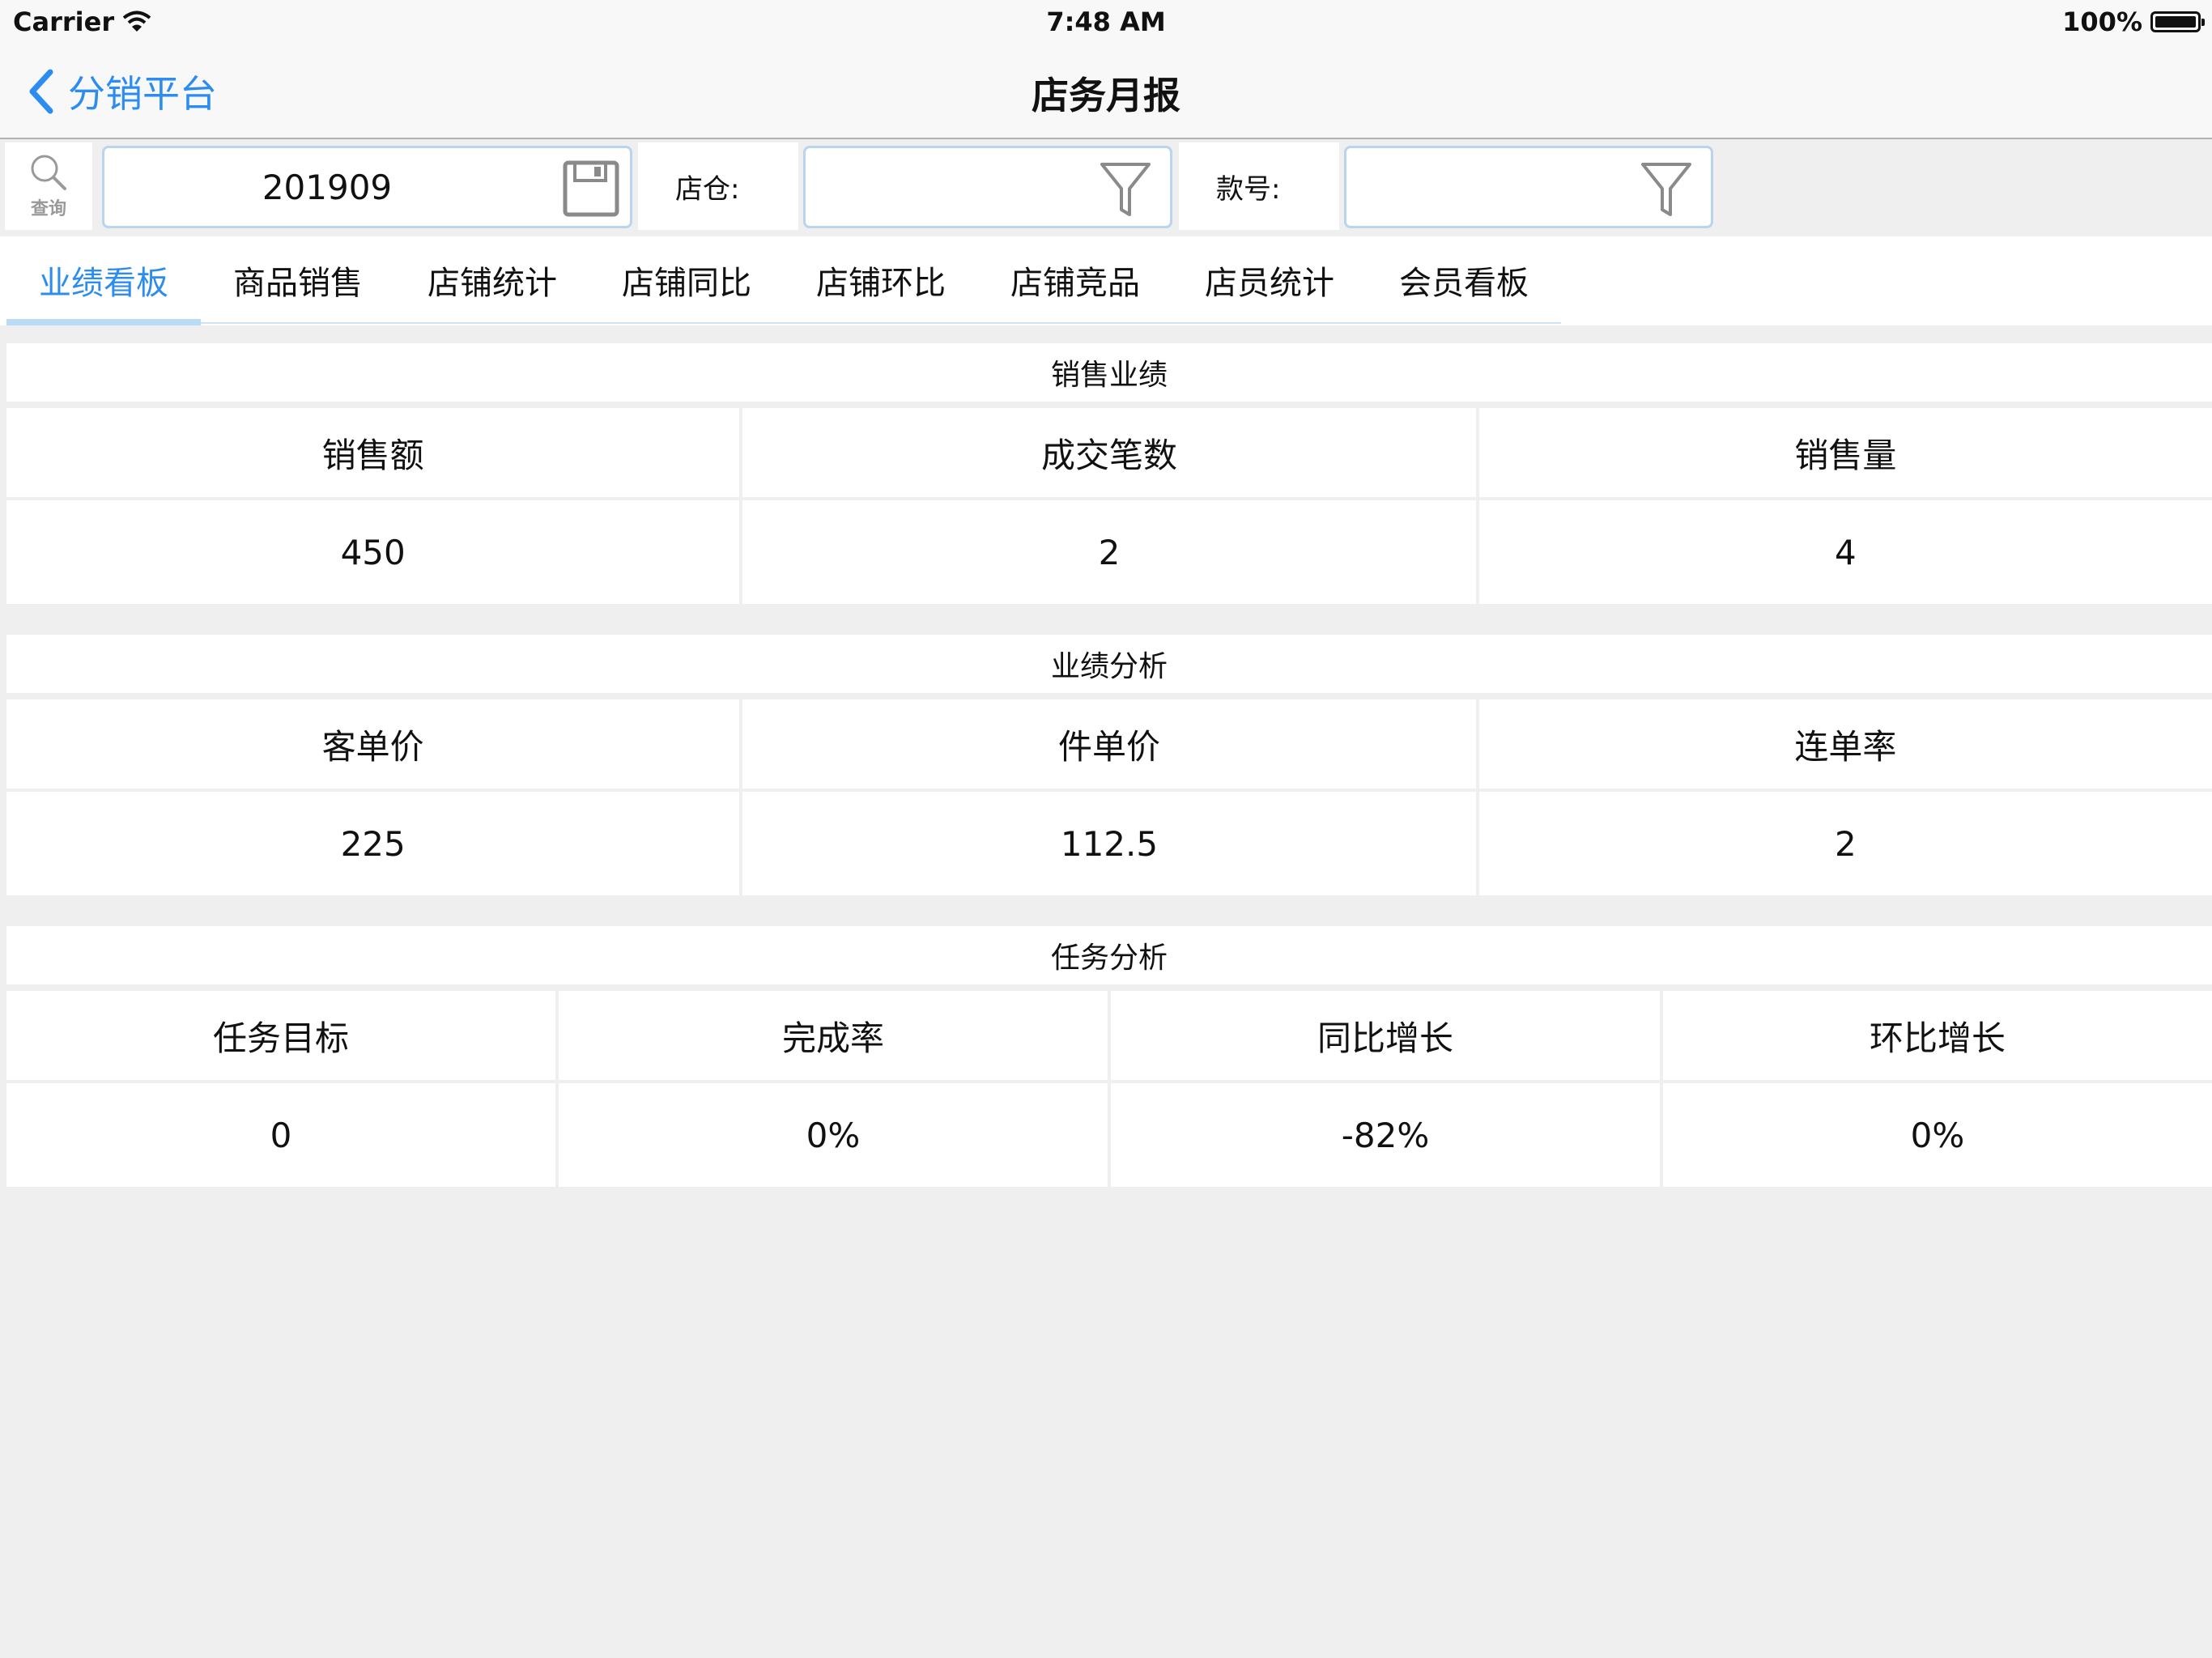 Image resolution: width=2212 pixels, height=1658 pixels. Describe the element at coordinates (492, 280) in the screenshot. I see `tab-store-statistics: 店铺统计` at that location.